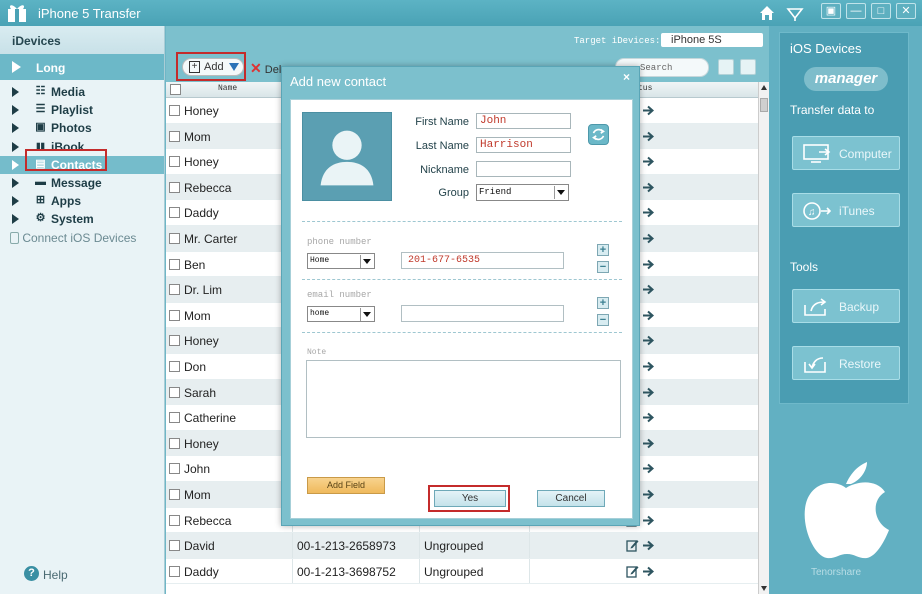 The width and height of the screenshot is (922, 594). I want to click on sidebar-item-system: ⚙ System, so click(82, 219).